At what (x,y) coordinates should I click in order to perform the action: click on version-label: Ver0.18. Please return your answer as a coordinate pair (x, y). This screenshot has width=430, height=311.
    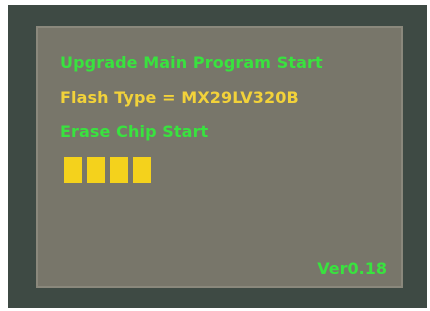
    Looking at the image, I should click on (352, 268).